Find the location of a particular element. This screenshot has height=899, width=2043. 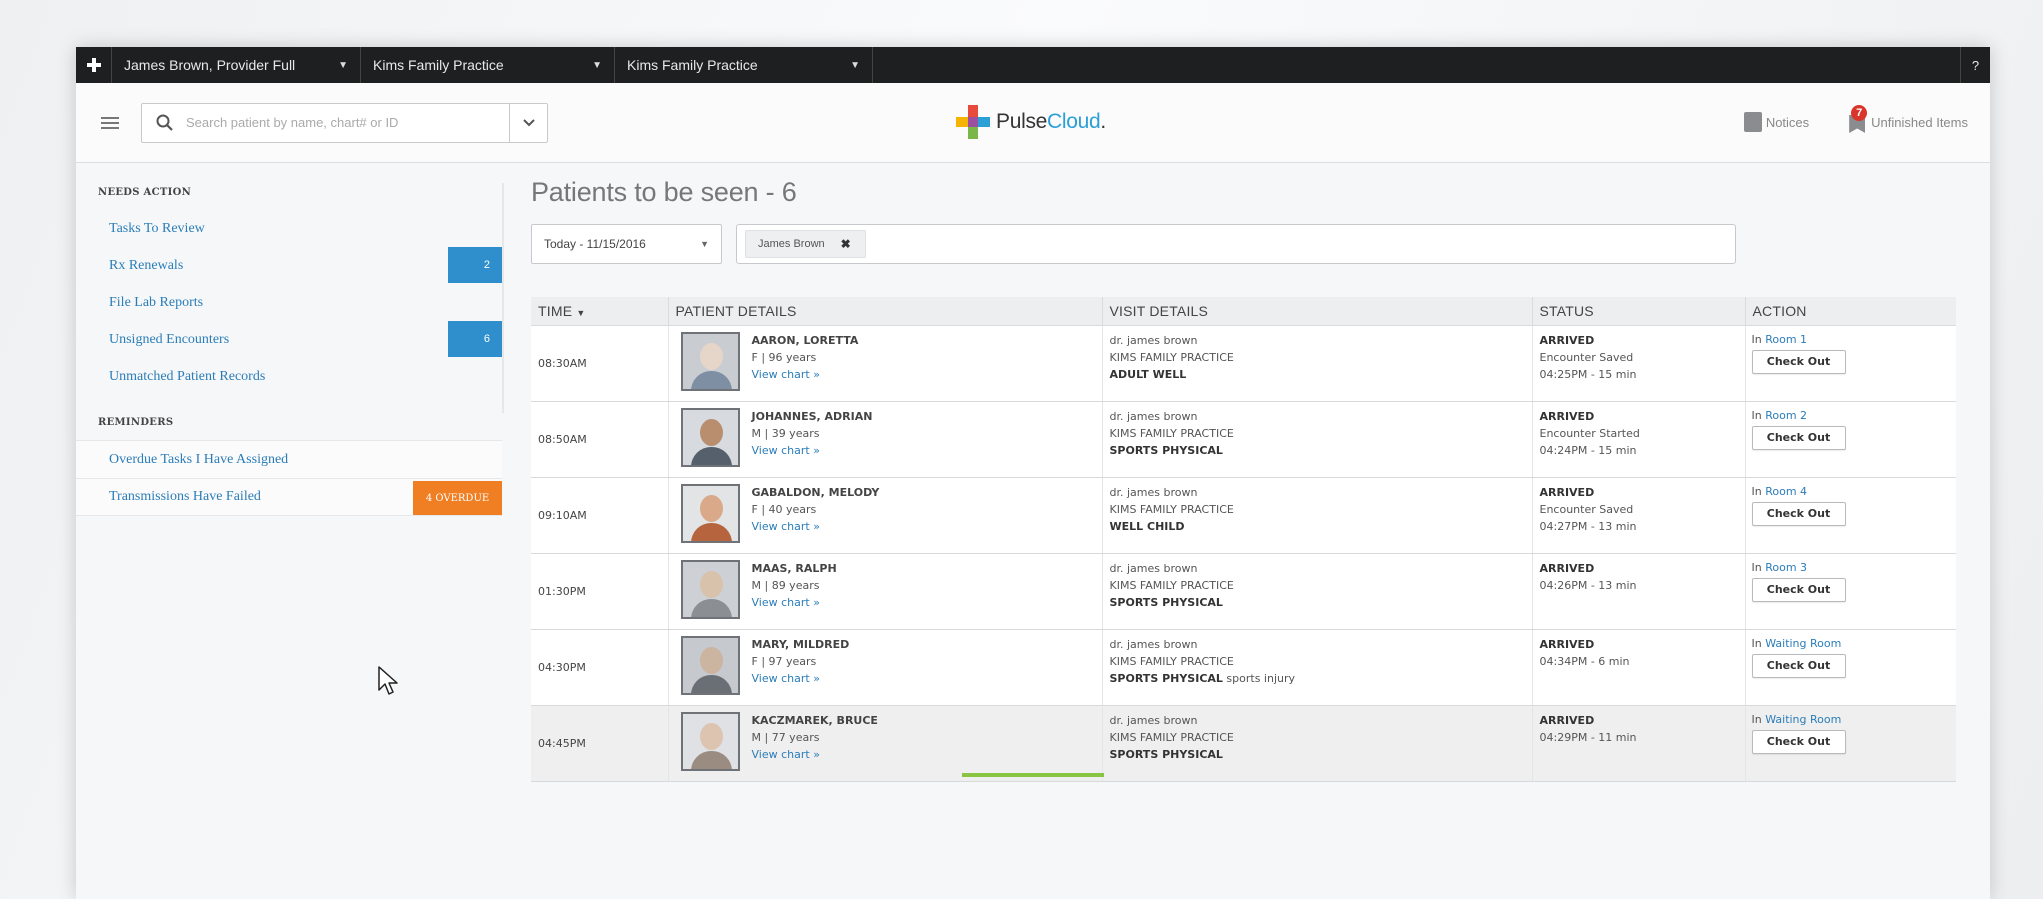

home-button is located at coordinates (94, 65).